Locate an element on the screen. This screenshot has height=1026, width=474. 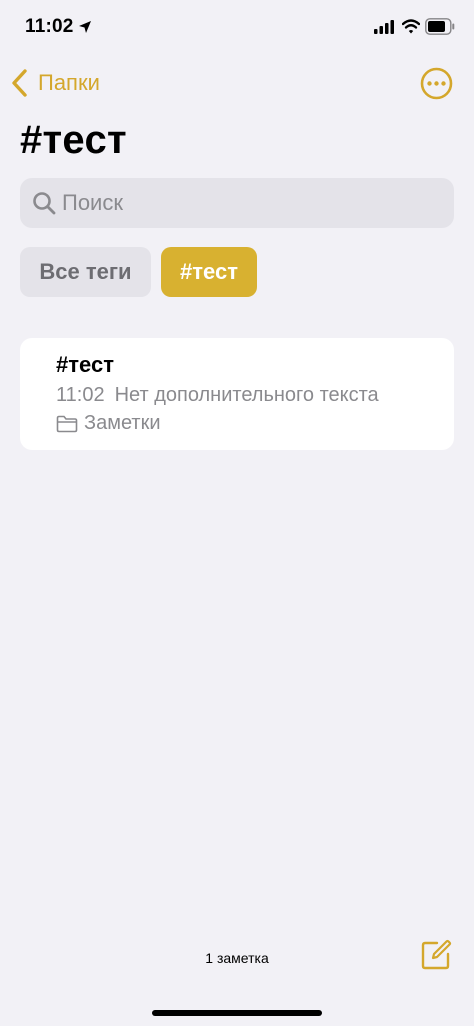
note-count: 1 заметка is located at coordinates (237, 958).